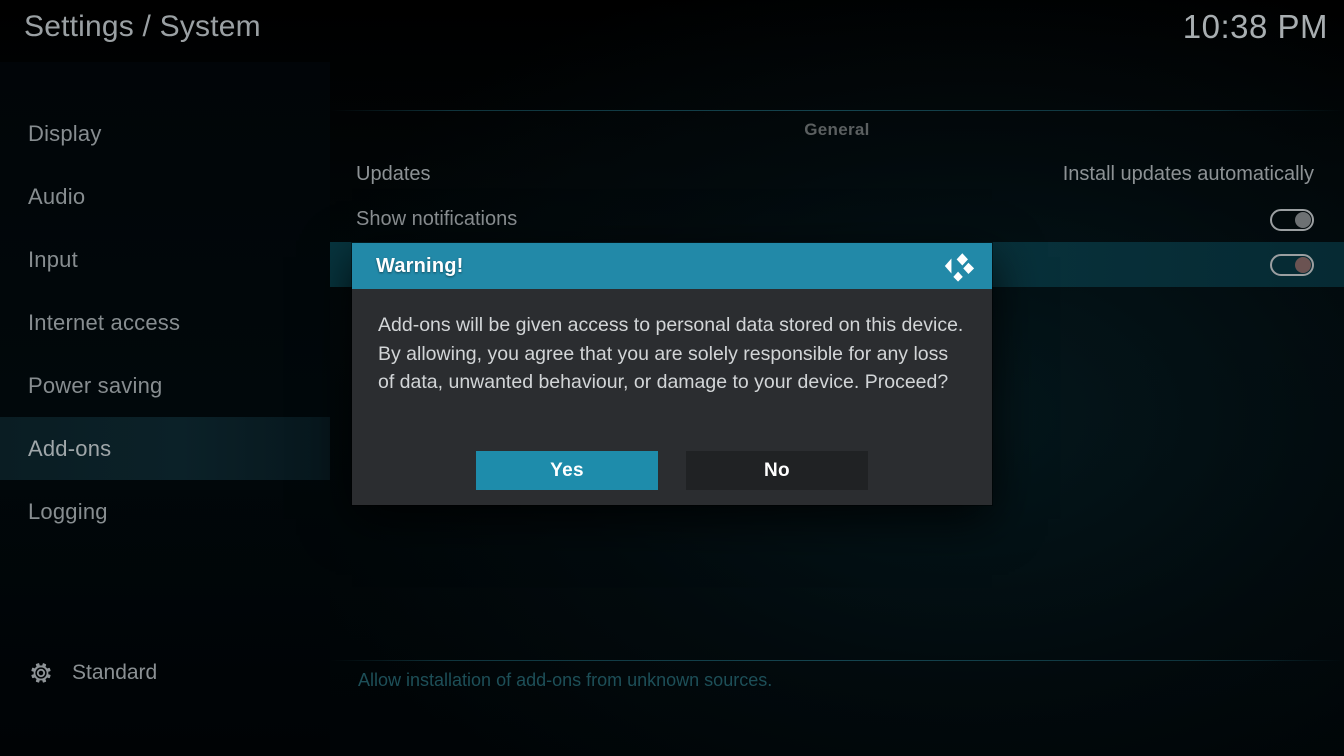  I want to click on sidebar-item-internet-access: Internet access, so click(165, 322).